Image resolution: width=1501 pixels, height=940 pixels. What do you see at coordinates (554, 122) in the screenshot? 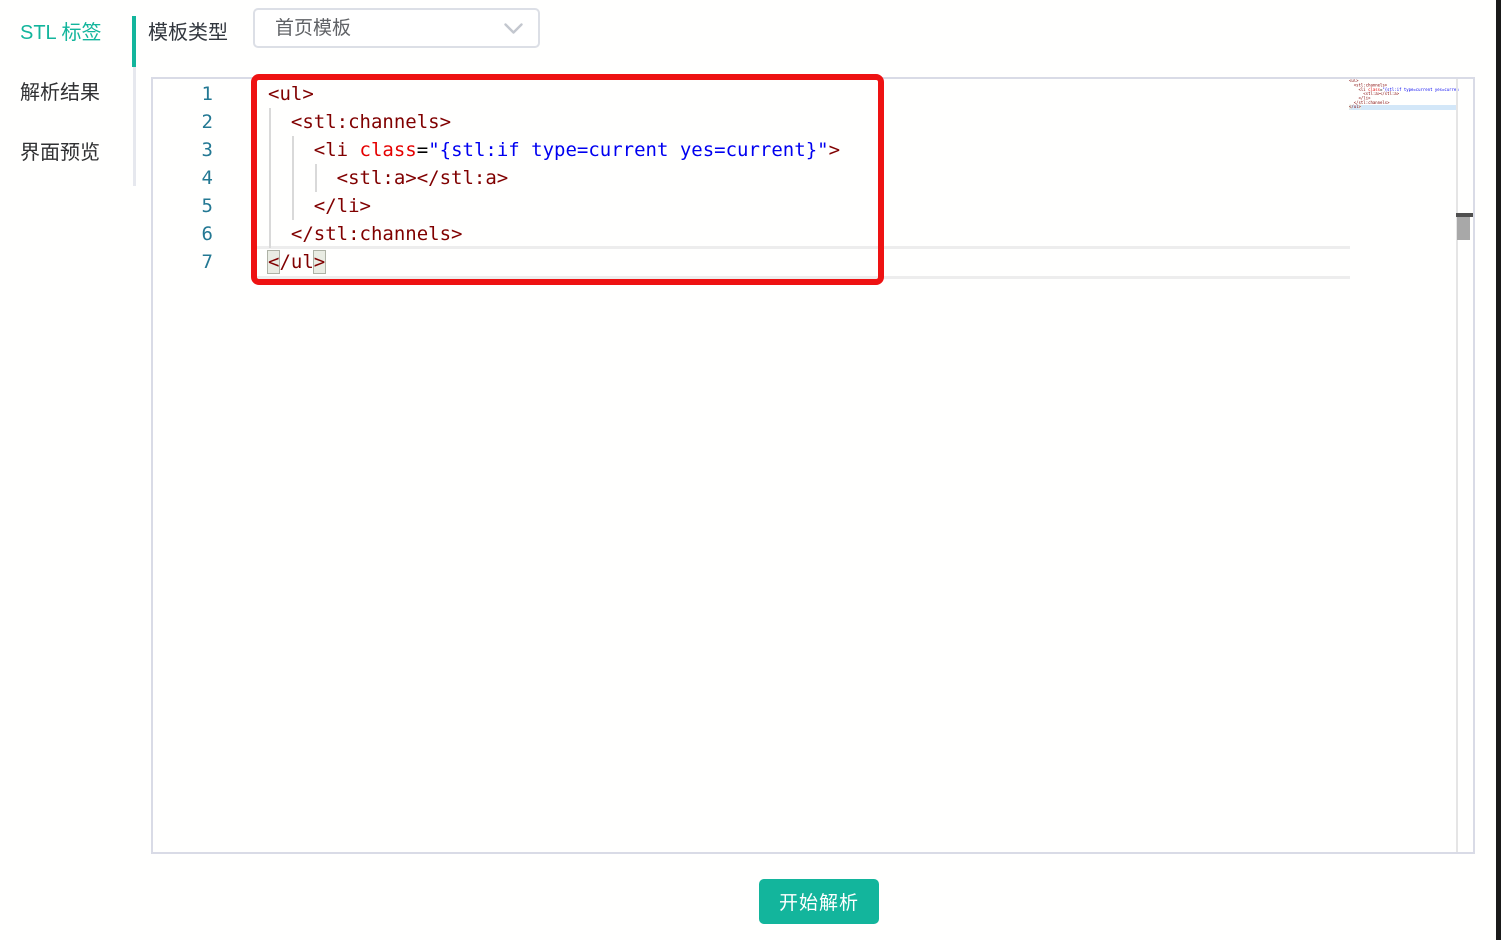
I see `code-line: <stl:channels>` at bounding box center [554, 122].